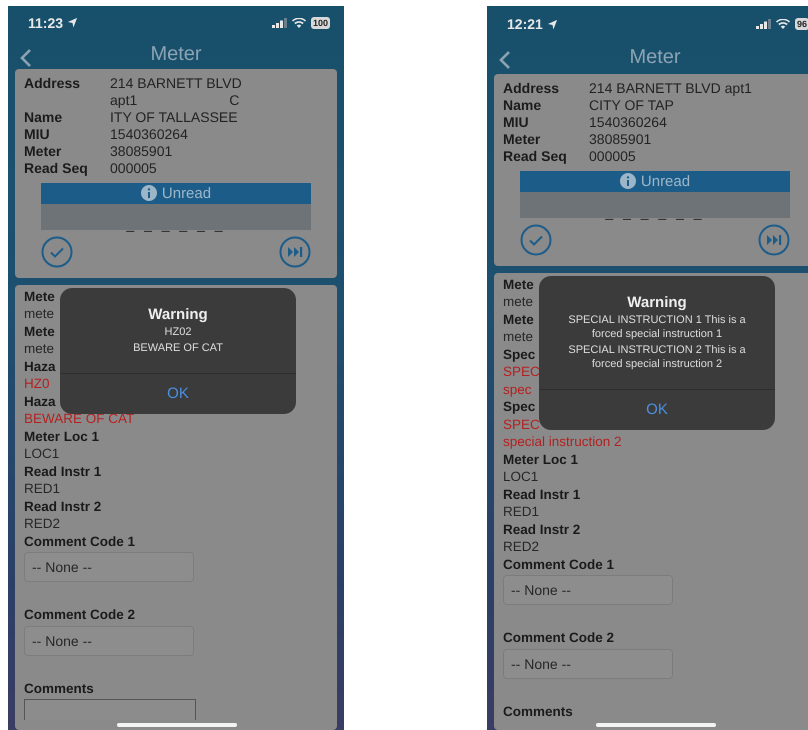  I want to click on status-time: 11:23, so click(53, 22).